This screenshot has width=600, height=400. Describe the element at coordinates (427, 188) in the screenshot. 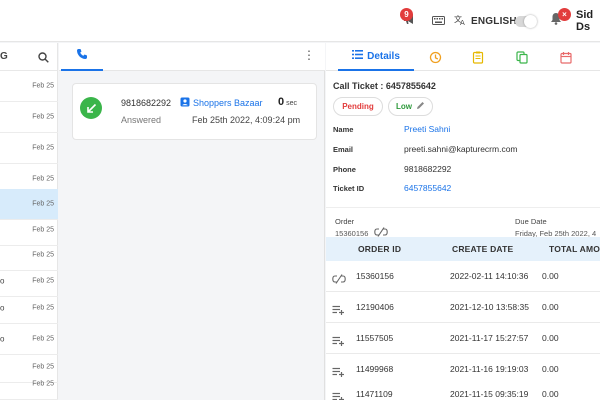

I see `ticket-id-value: 6457855642` at that location.